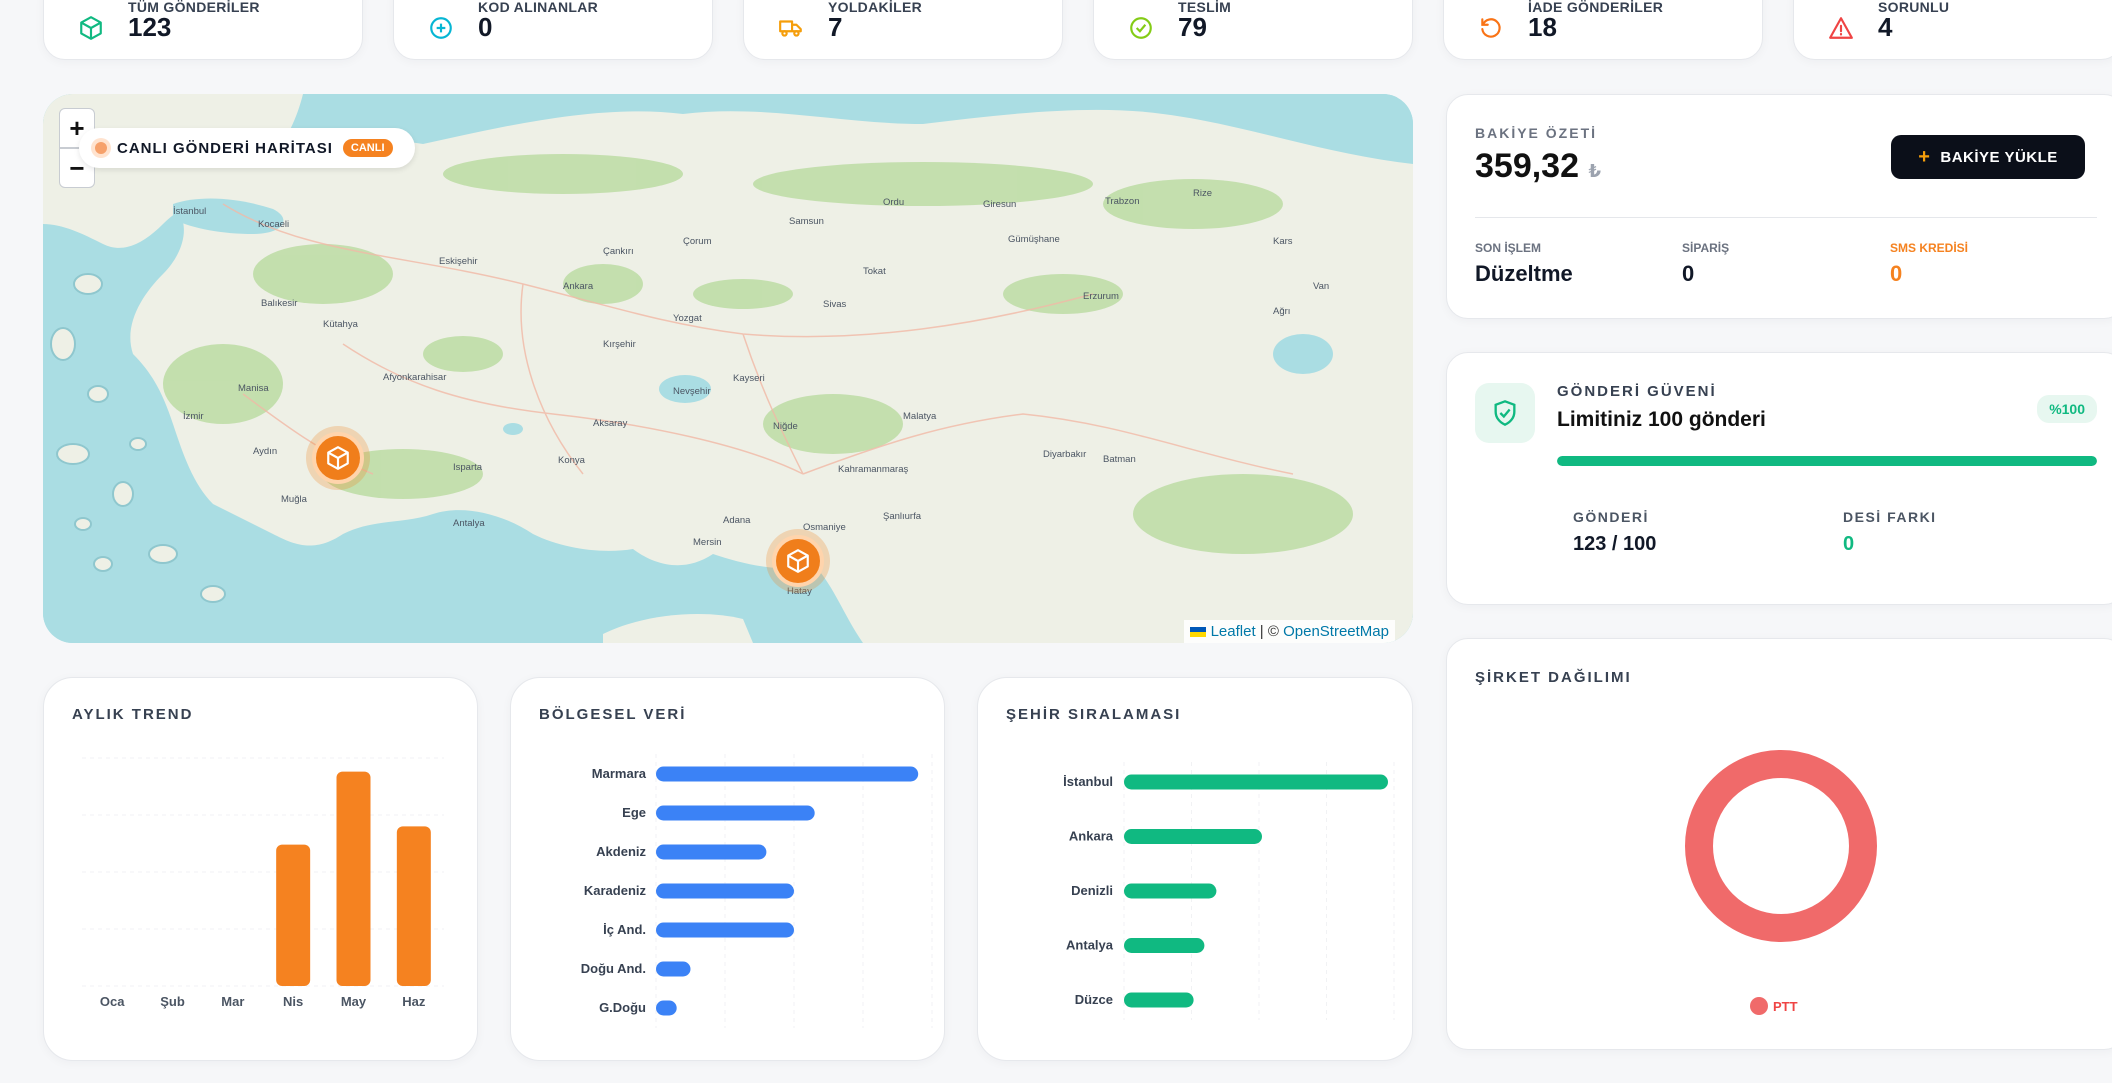  What do you see at coordinates (1233, 631) in the screenshot?
I see `leaflet-link: Leaflet` at bounding box center [1233, 631].